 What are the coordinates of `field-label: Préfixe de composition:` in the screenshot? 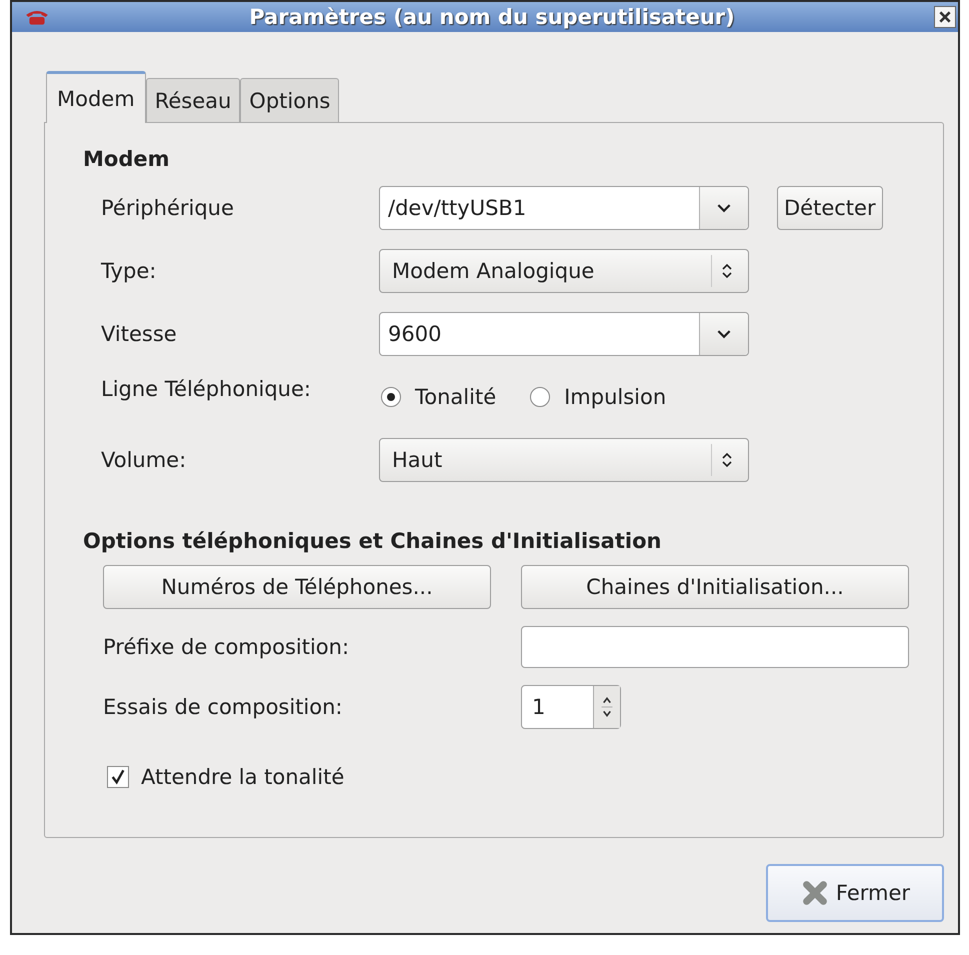 It's located at (226, 647).